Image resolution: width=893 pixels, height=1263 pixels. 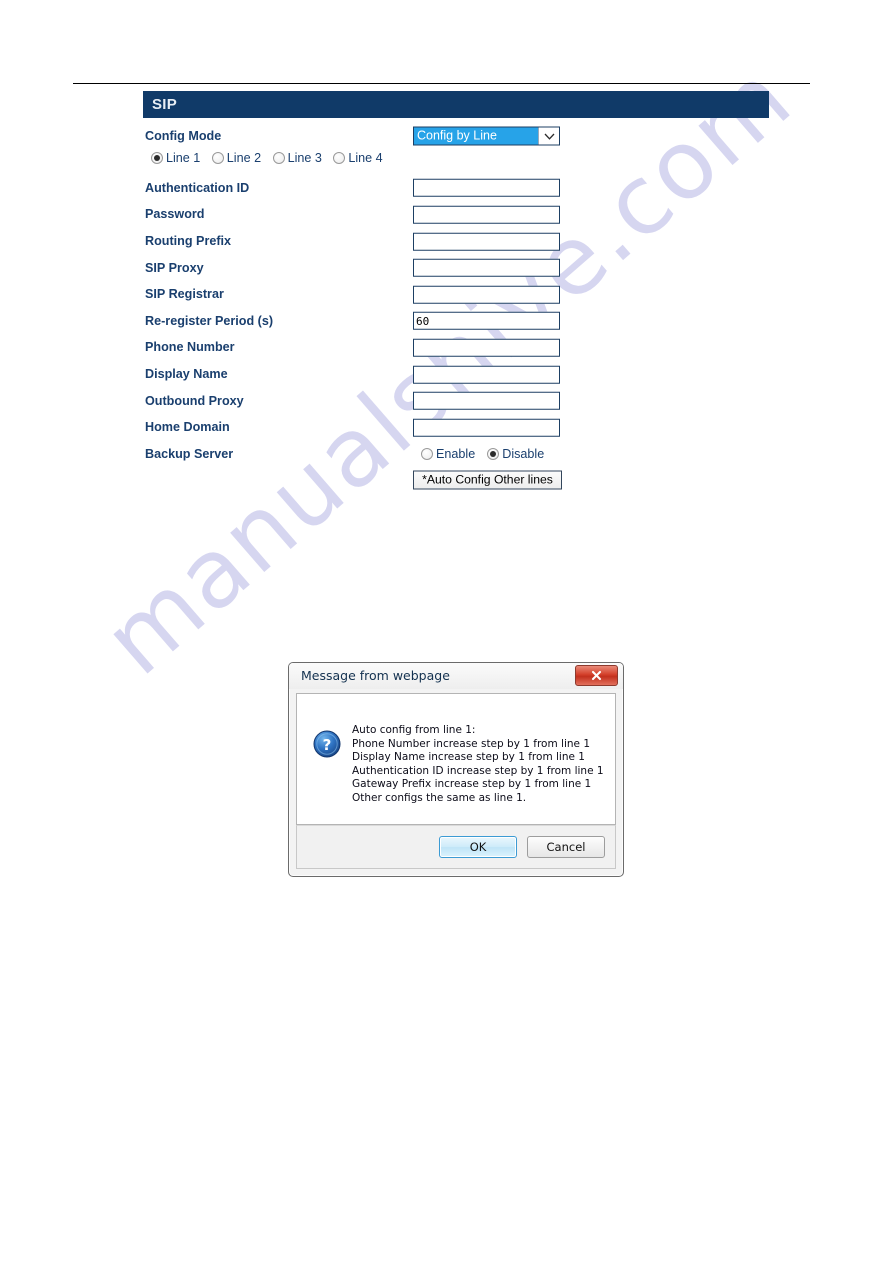 I want to click on radio-line-1-label: Line 1, so click(x=183, y=157).